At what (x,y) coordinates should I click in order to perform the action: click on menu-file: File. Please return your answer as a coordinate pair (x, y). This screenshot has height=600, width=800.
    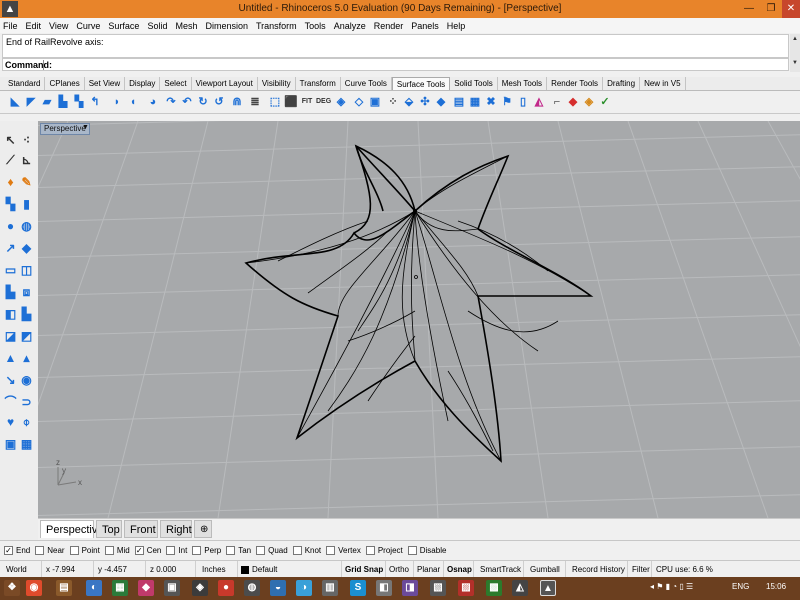
    Looking at the image, I should click on (10, 26).